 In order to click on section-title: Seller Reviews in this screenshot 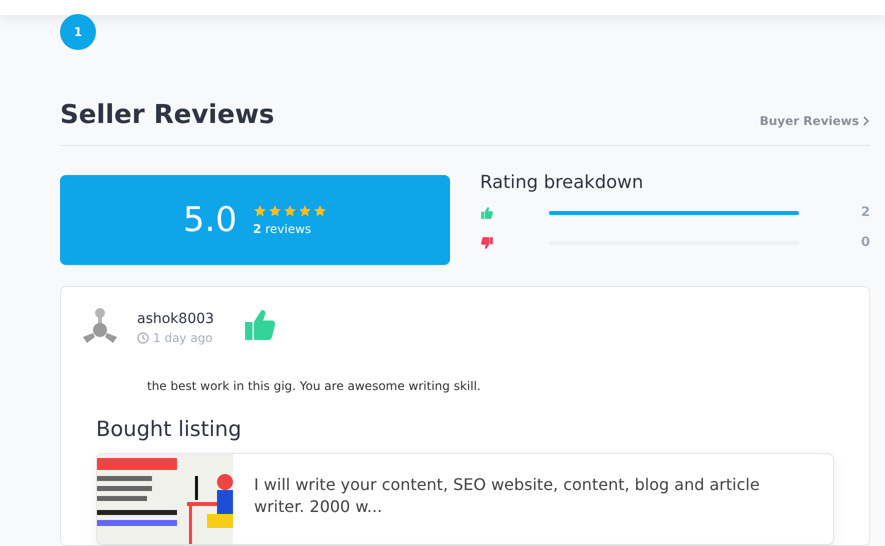, I will do `click(167, 115)`.